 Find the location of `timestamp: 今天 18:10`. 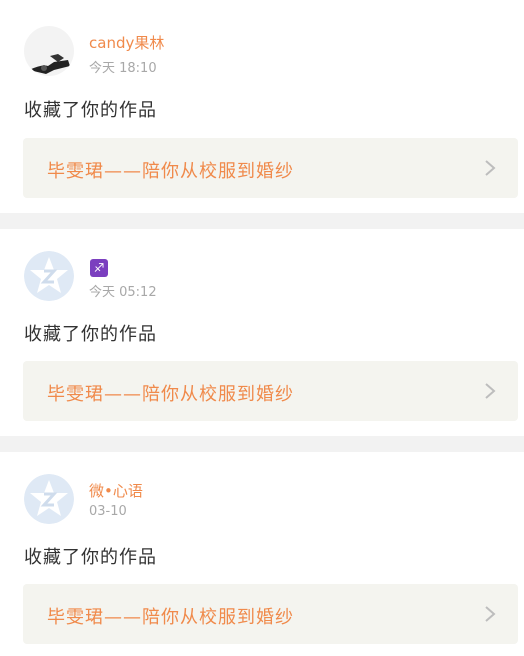

timestamp: 今天 18:10 is located at coordinates (123, 68).